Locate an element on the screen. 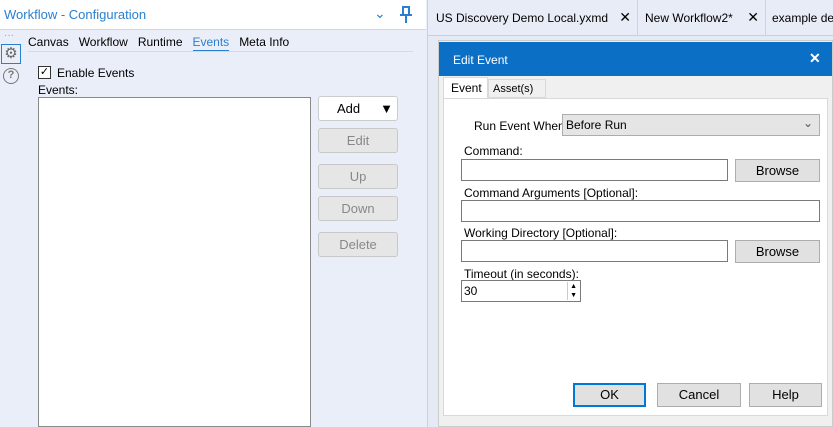 This screenshot has width=833, height=427. dialog-titlebar: Edit Event ✕ is located at coordinates (635, 59).